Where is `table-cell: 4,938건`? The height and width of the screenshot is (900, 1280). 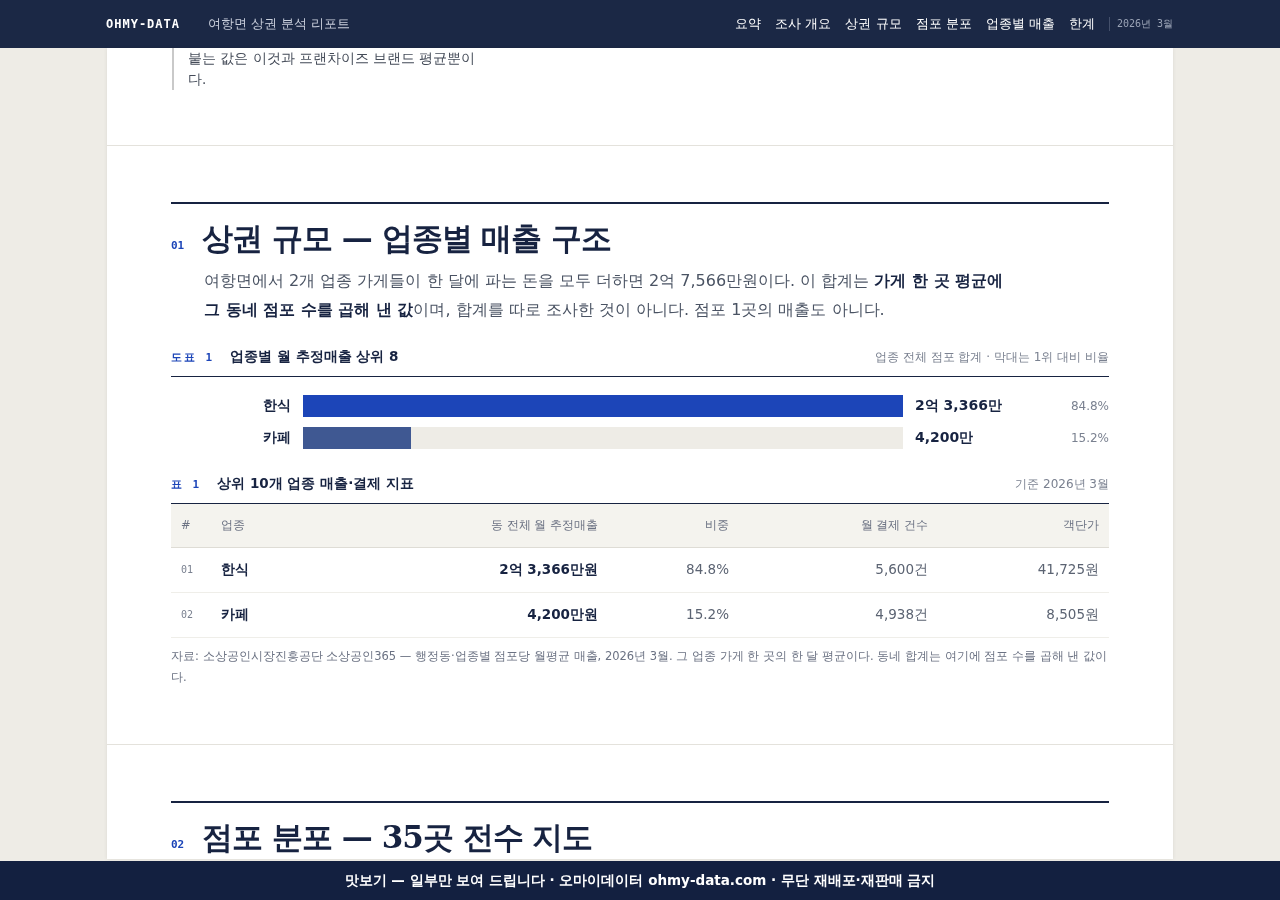
table-cell: 4,938건 is located at coordinates (838, 615).